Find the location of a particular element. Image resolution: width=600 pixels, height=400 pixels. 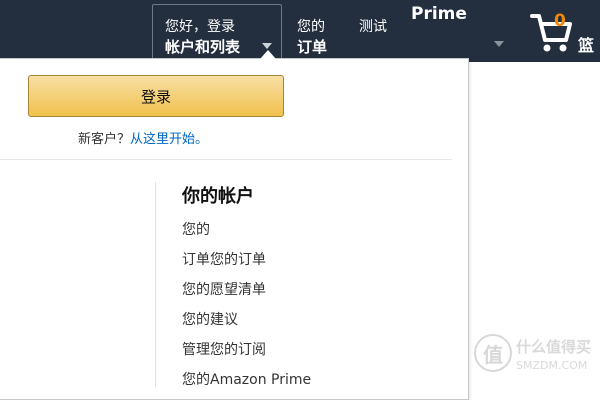

test-link: 测试 is located at coordinates (373, 26).